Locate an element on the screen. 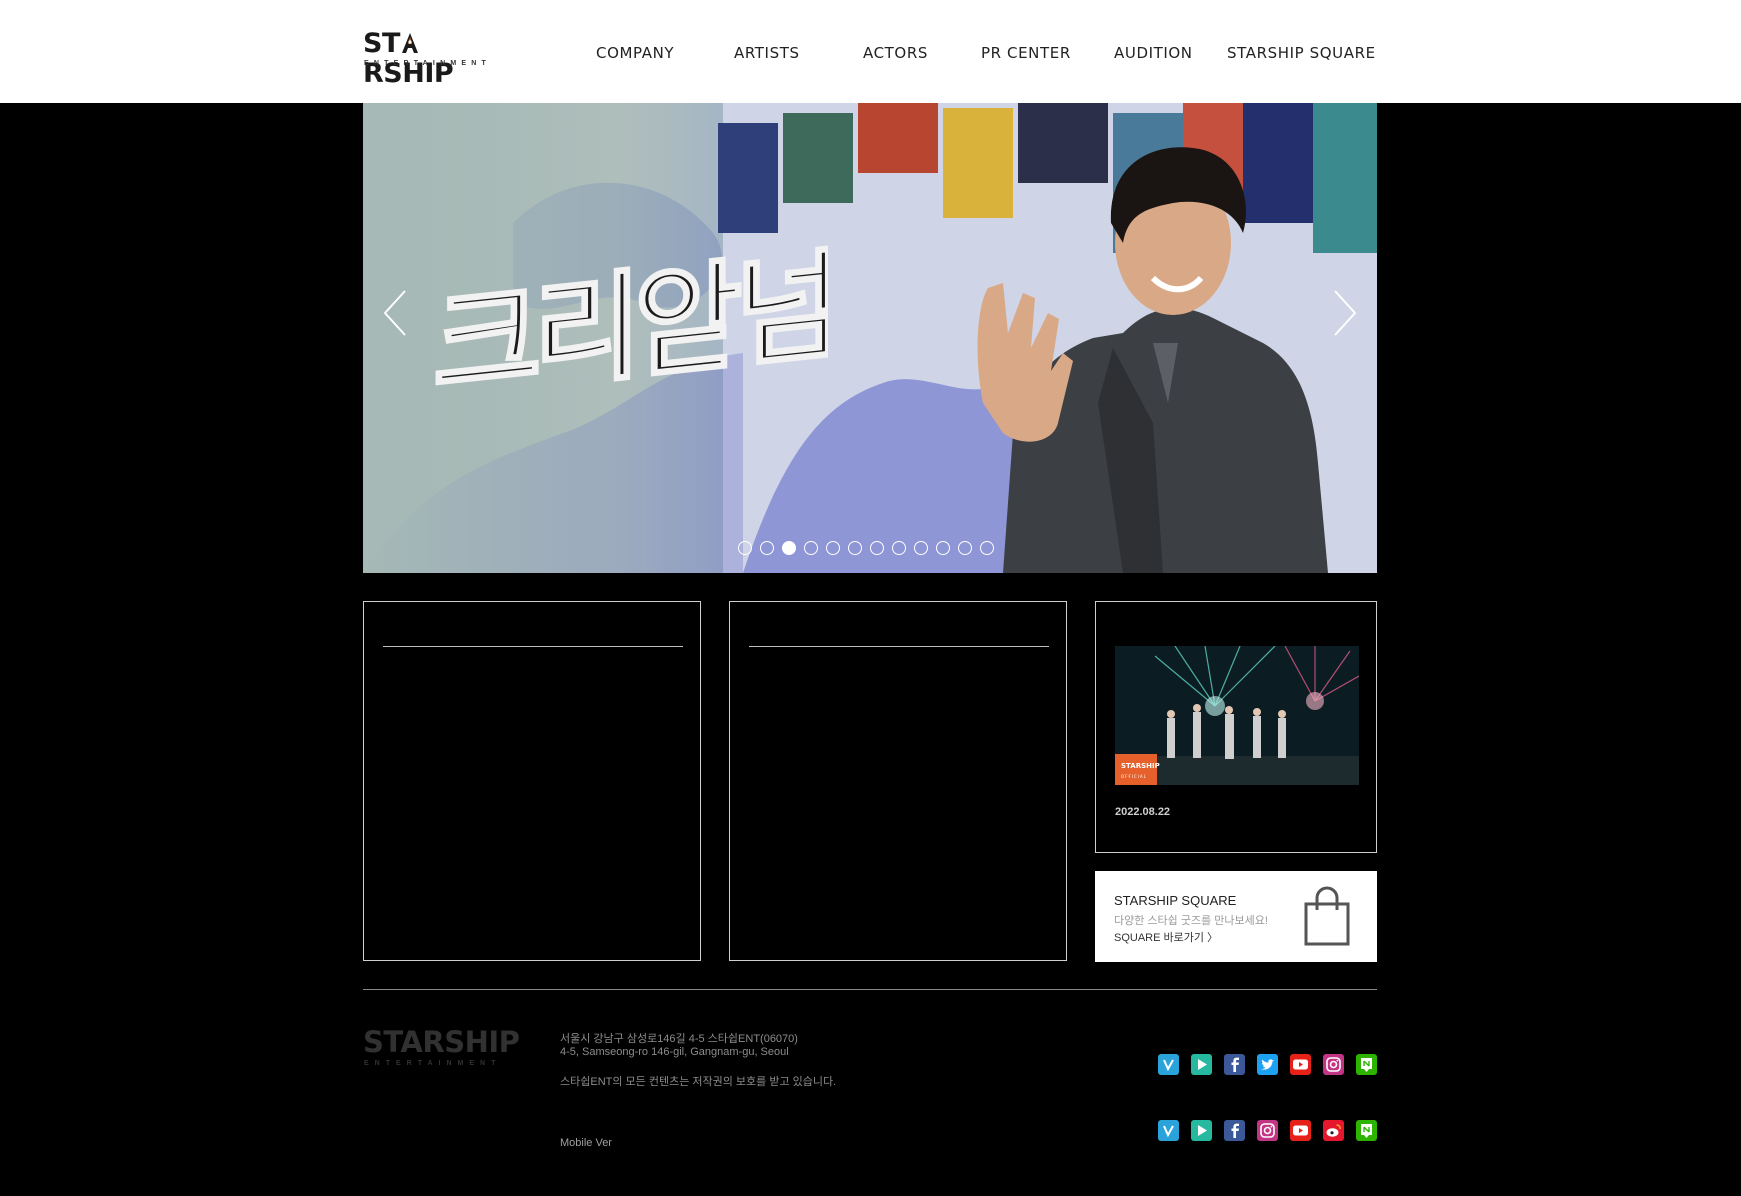 This screenshot has height=1196, width=1741. svg-text: STARSHIP is located at coordinates (1140, 766).